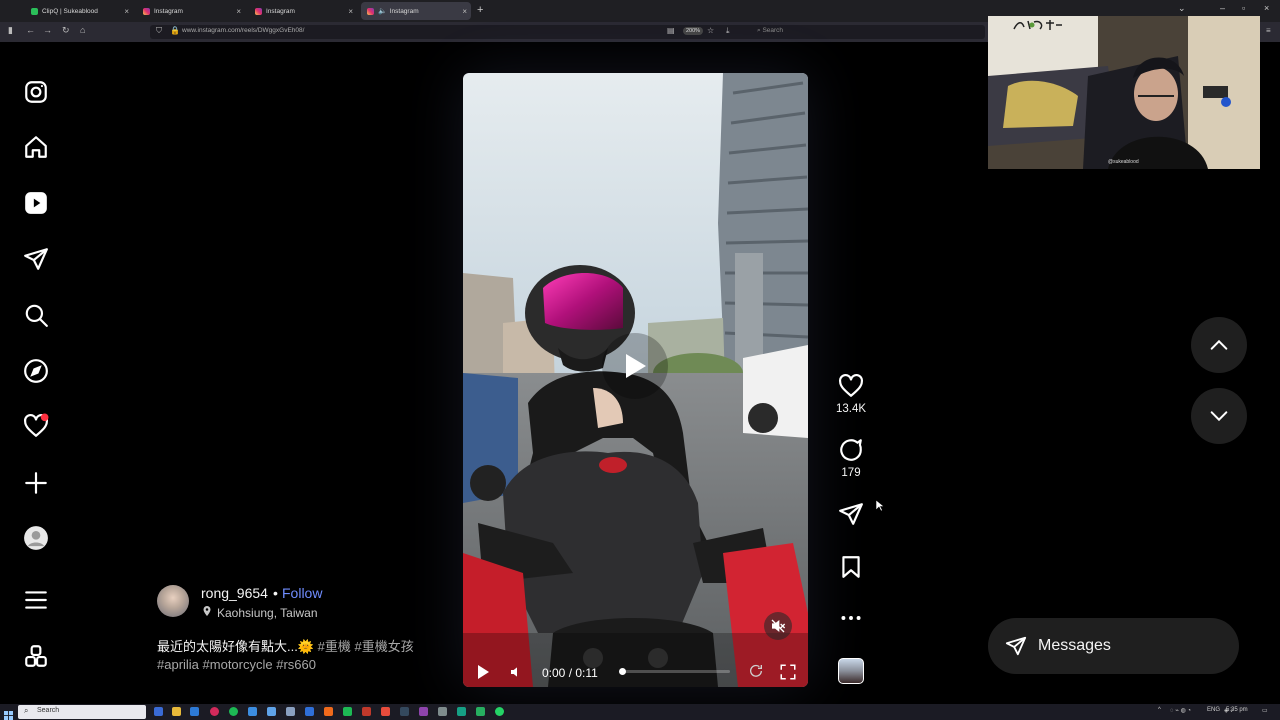 The image size is (1280, 720). Describe the element at coordinates (1159, 710) in the screenshot. I see `tray-chevron-icon: ^` at that location.